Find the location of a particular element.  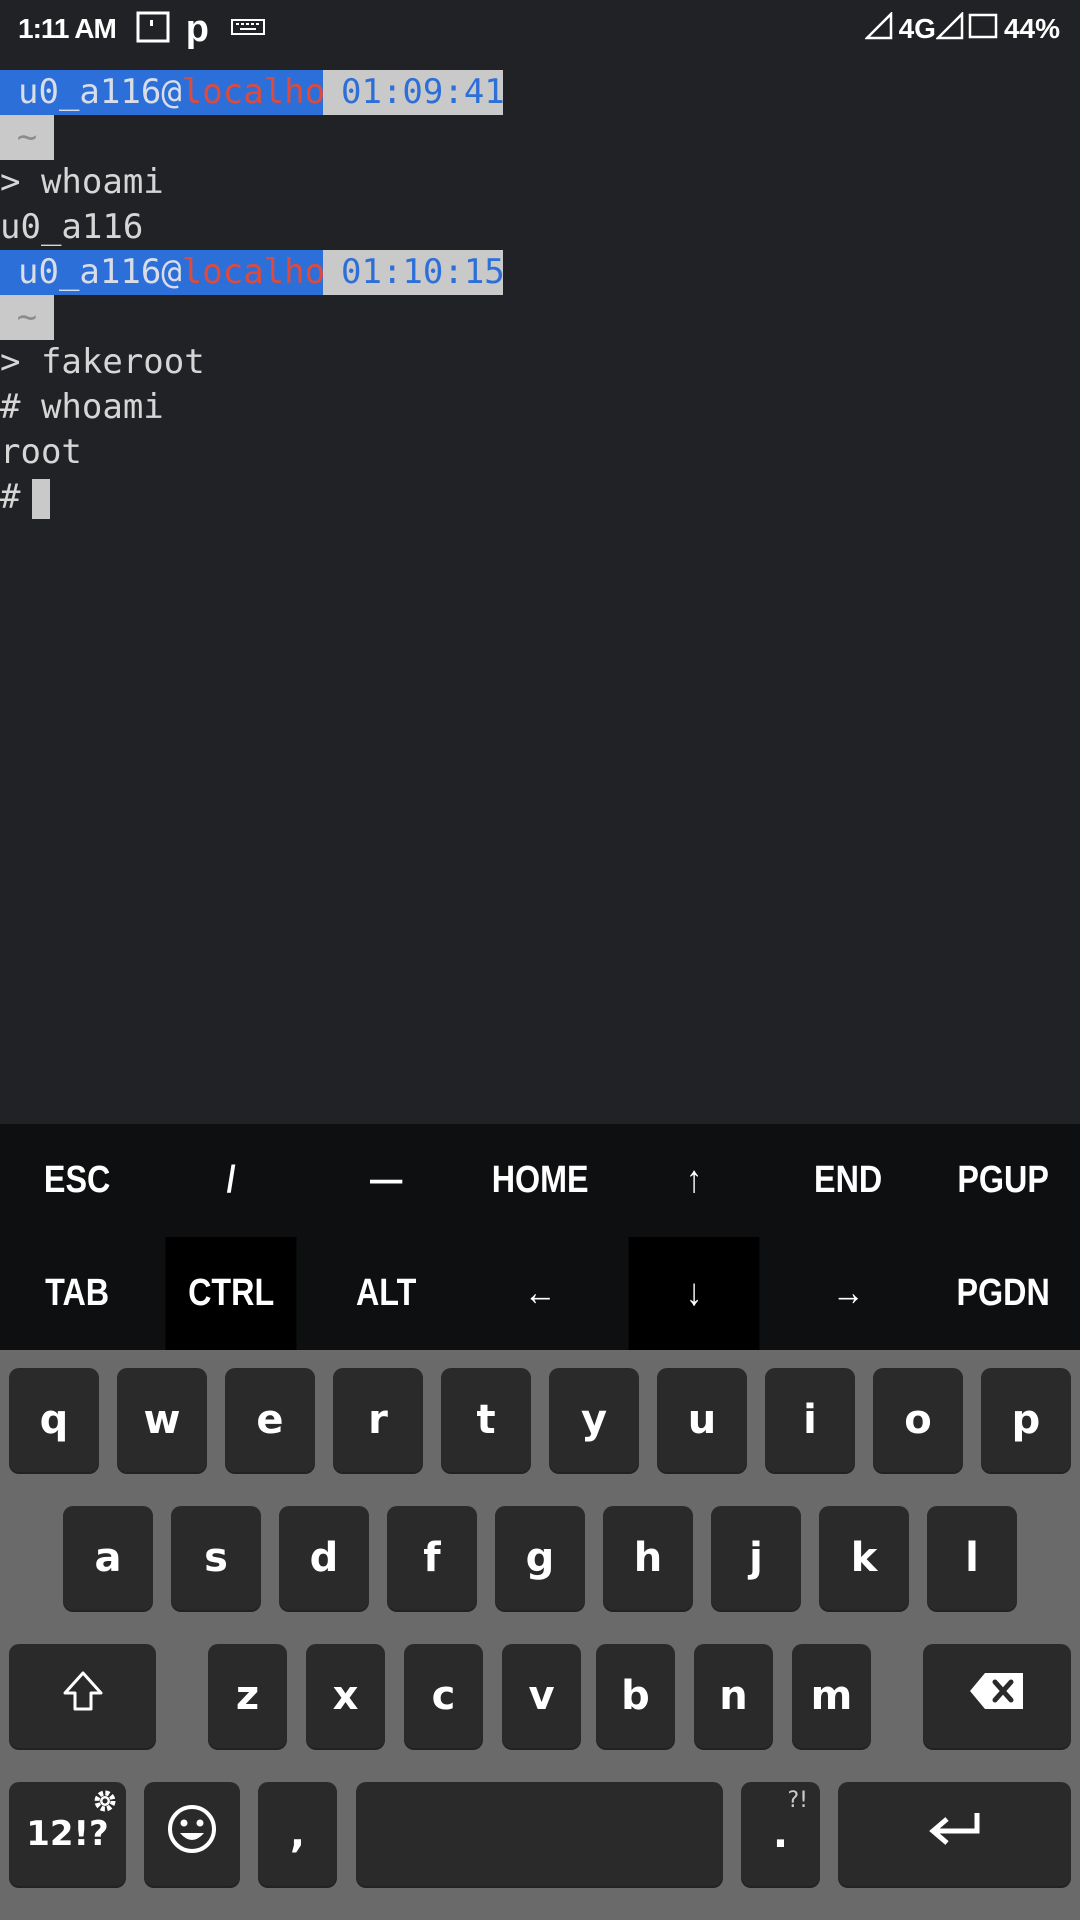

dash-key: — is located at coordinates (385, 1180).